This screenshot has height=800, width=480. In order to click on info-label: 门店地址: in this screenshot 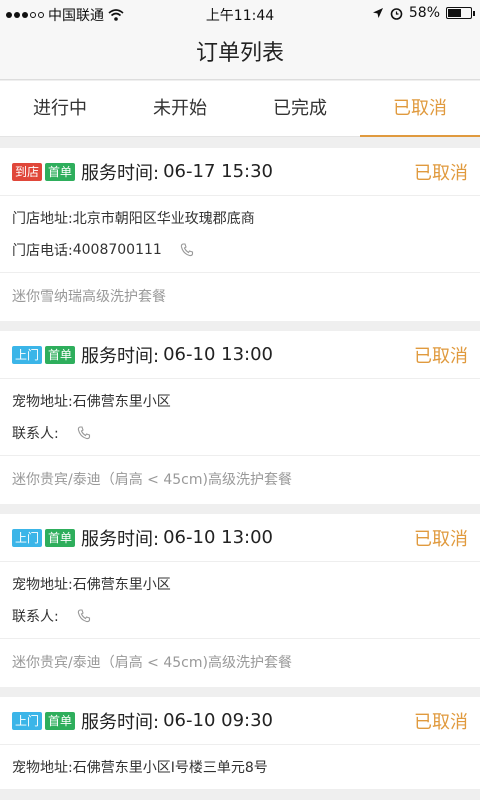, I will do `click(42, 219)`.